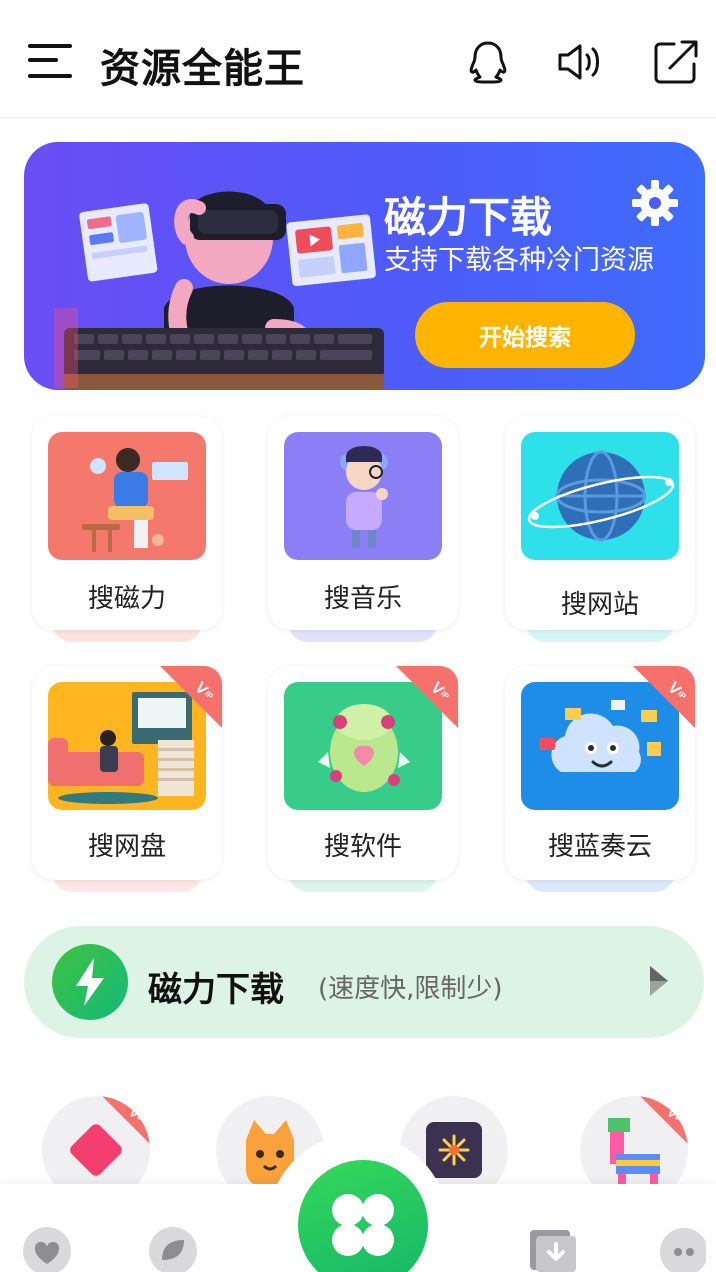  Describe the element at coordinates (362, 847) in the screenshot. I see `card-label: 搜软件` at that location.